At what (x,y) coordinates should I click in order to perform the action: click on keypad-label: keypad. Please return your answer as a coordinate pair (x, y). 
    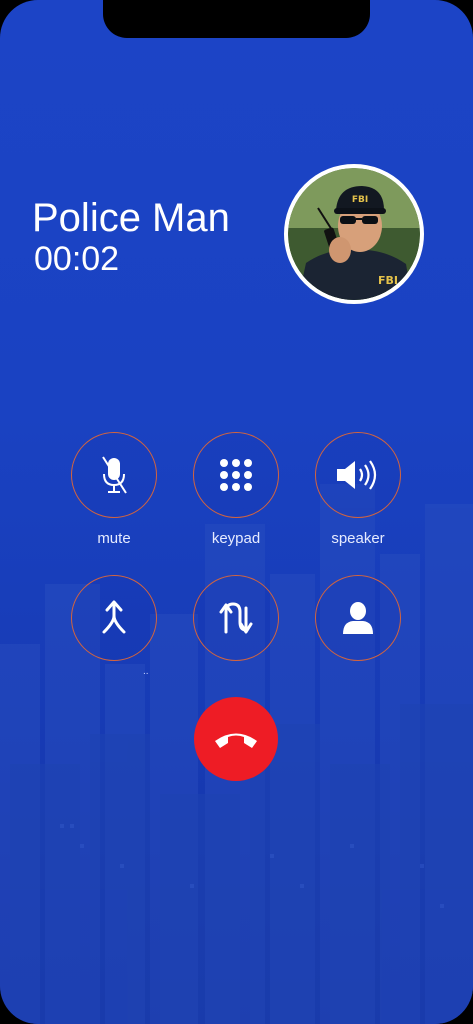
    Looking at the image, I should click on (236, 538).